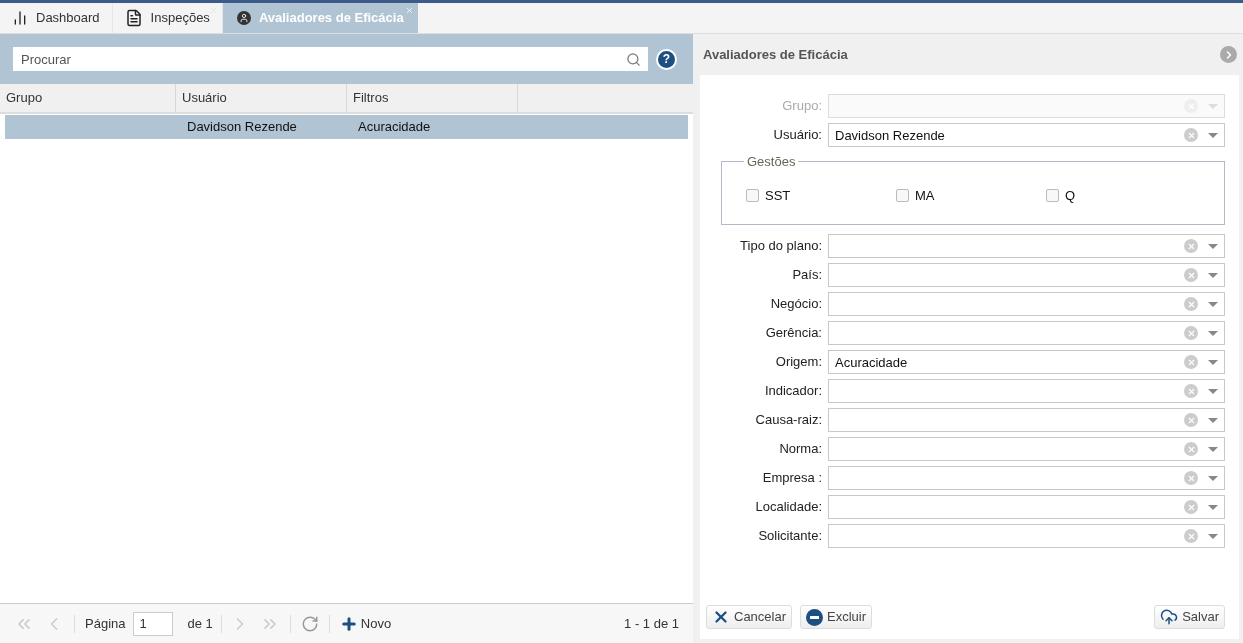 The width and height of the screenshot is (1243, 643). What do you see at coordinates (802, 106) in the screenshot?
I see `field-label: Grupo:` at bounding box center [802, 106].